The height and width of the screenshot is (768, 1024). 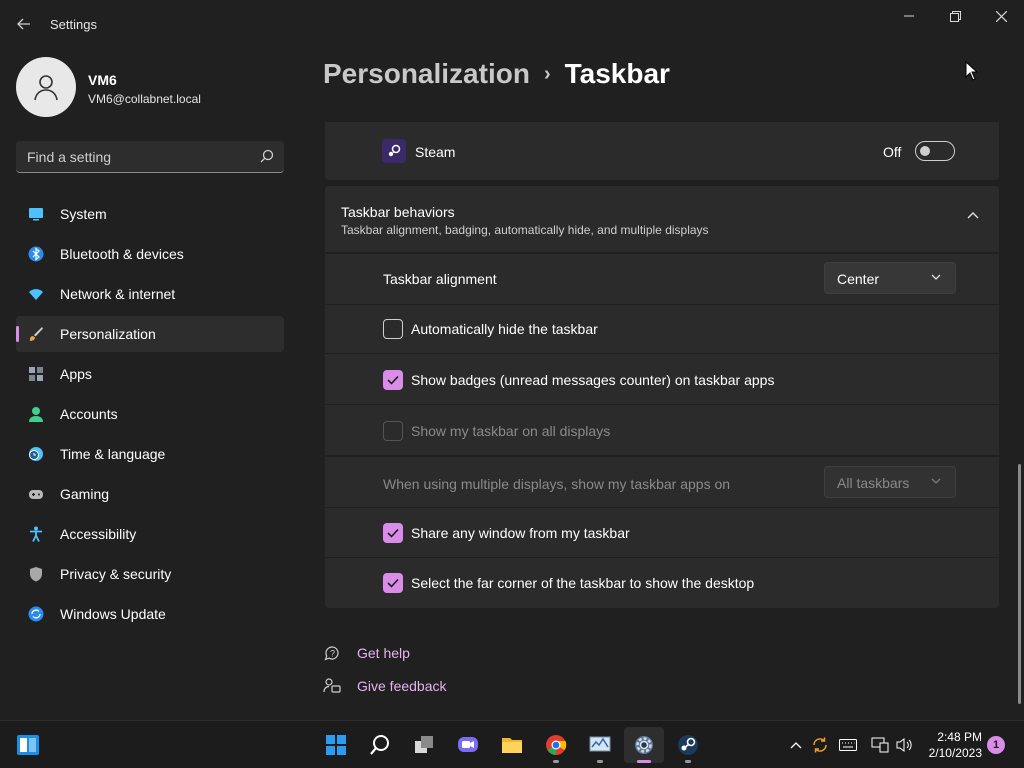 What do you see at coordinates (820, 745) in the screenshot?
I see `sync-icon` at bounding box center [820, 745].